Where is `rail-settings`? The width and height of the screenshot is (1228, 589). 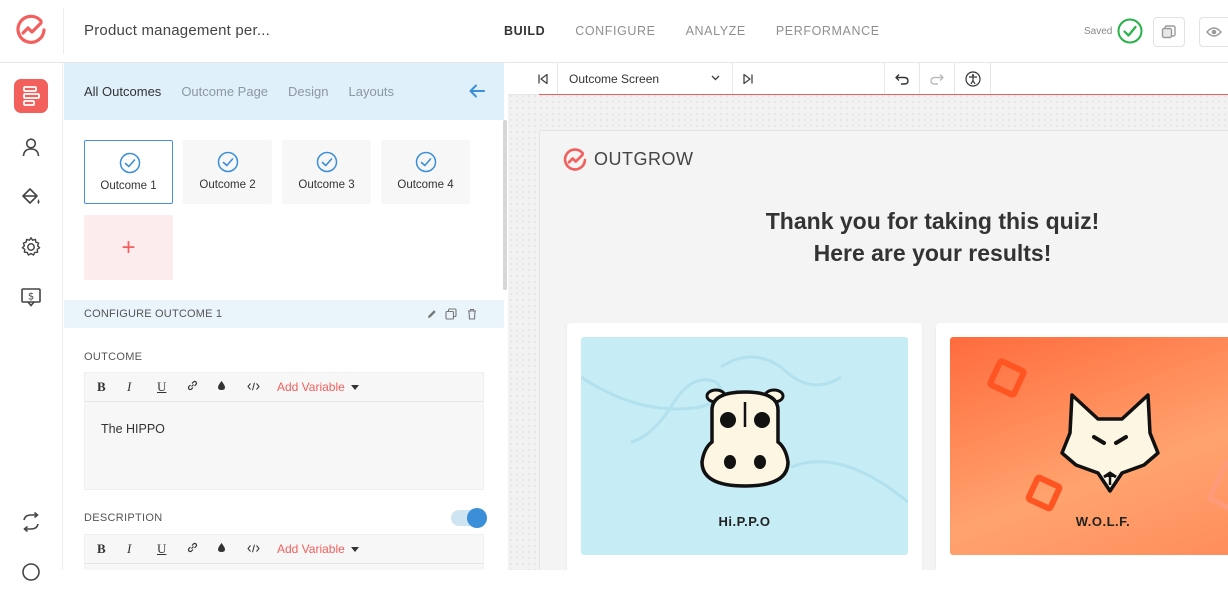
rail-settings is located at coordinates (31, 247).